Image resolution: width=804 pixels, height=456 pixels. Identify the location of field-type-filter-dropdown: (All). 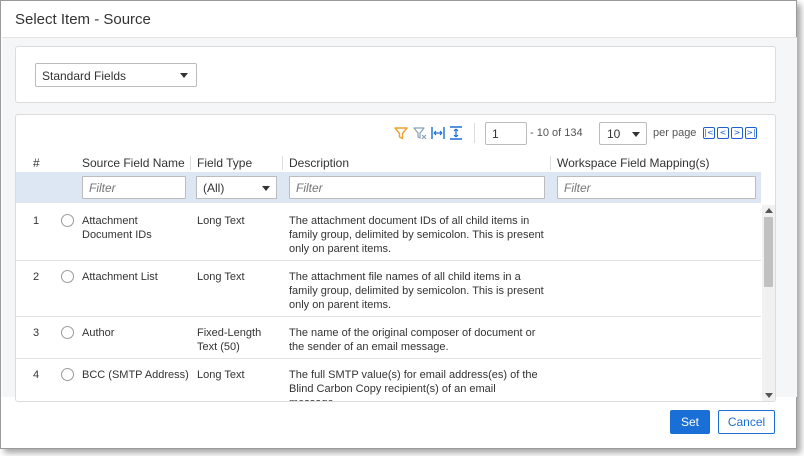
(236, 187).